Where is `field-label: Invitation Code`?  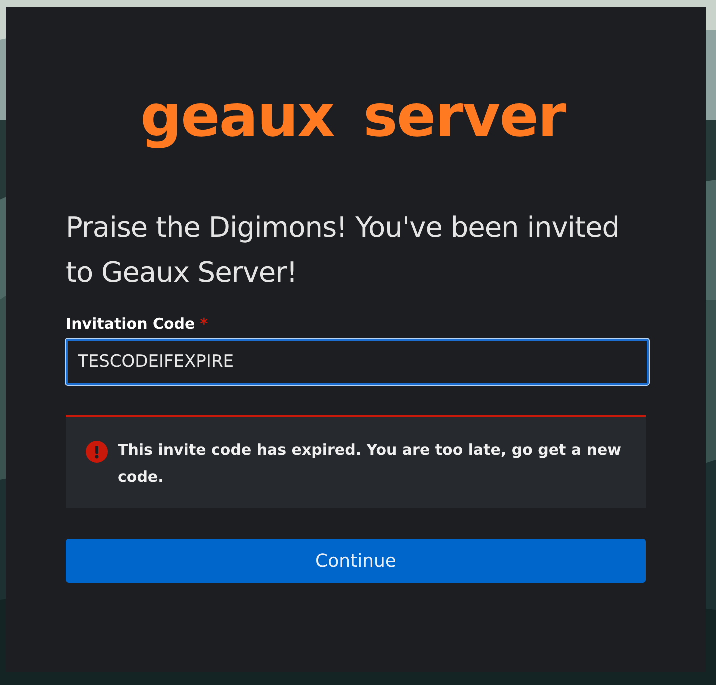 field-label: Invitation Code is located at coordinates (131, 324).